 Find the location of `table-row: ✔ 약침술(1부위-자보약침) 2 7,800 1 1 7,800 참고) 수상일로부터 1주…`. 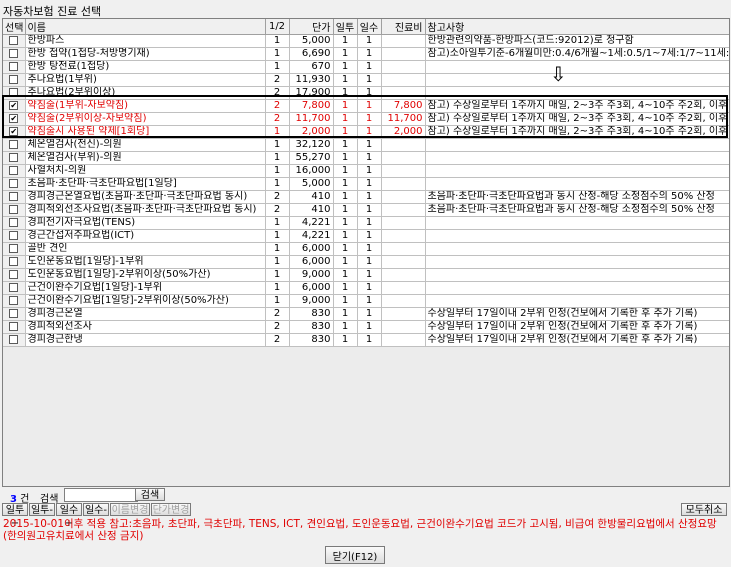

table-row: ✔ 약침술(1부위-자보약침) 2 7,800 1 1 7,800 참고) 수상일로부터 1주… is located at coordinates (366, 106).